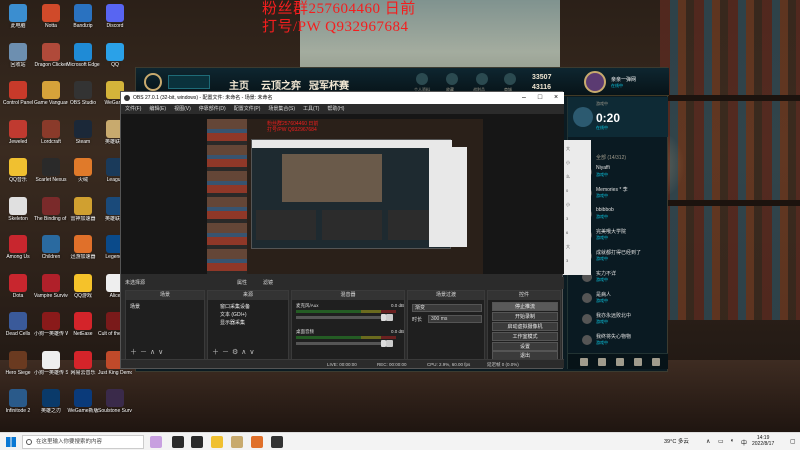 The height and width of the screenshot is (450, 800). Describe the element at coordinates (83, 330) in the screenshot. I see `desktop-icon: NetEase` at that location.